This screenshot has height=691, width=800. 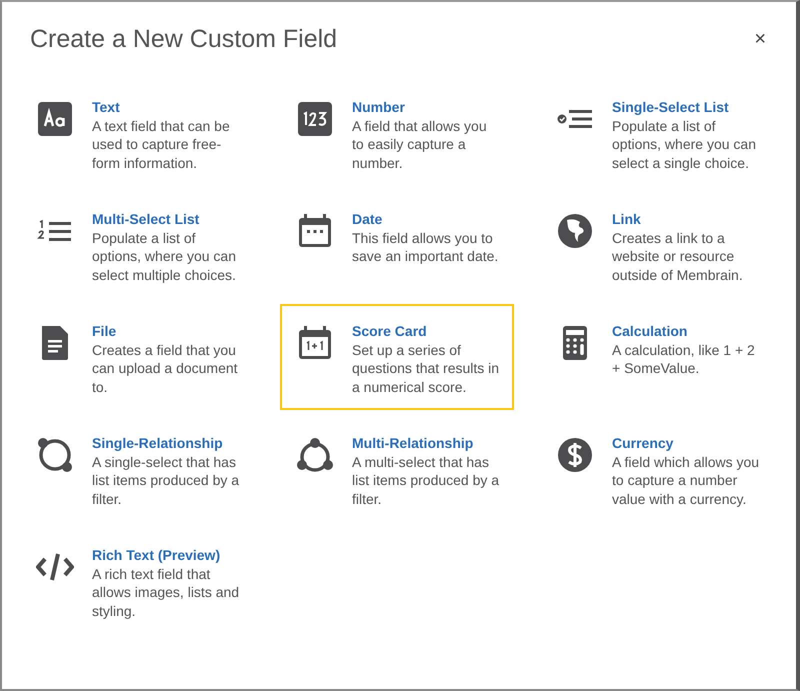 What do you see at coordinates (166, 592) in the screenshot?
I see `option-description: A rich text field that allows images, lists and styling.` at bounding box center [166, 592].